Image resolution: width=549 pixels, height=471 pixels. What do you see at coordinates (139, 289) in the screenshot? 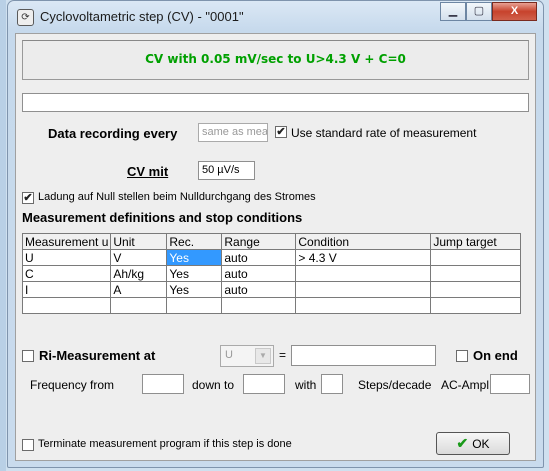
I see `table-cell: A` at bounding box center [139, 289].